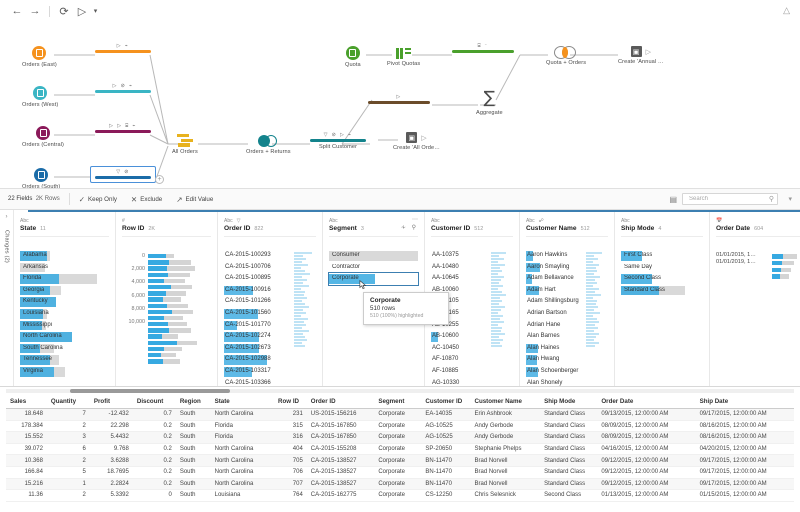 Image resolution: width=800 pixels, height=512 pixels. Describe the element at coordinates (569, 402) in the screenshot. I see `column-header: Ship Mode` at that location.